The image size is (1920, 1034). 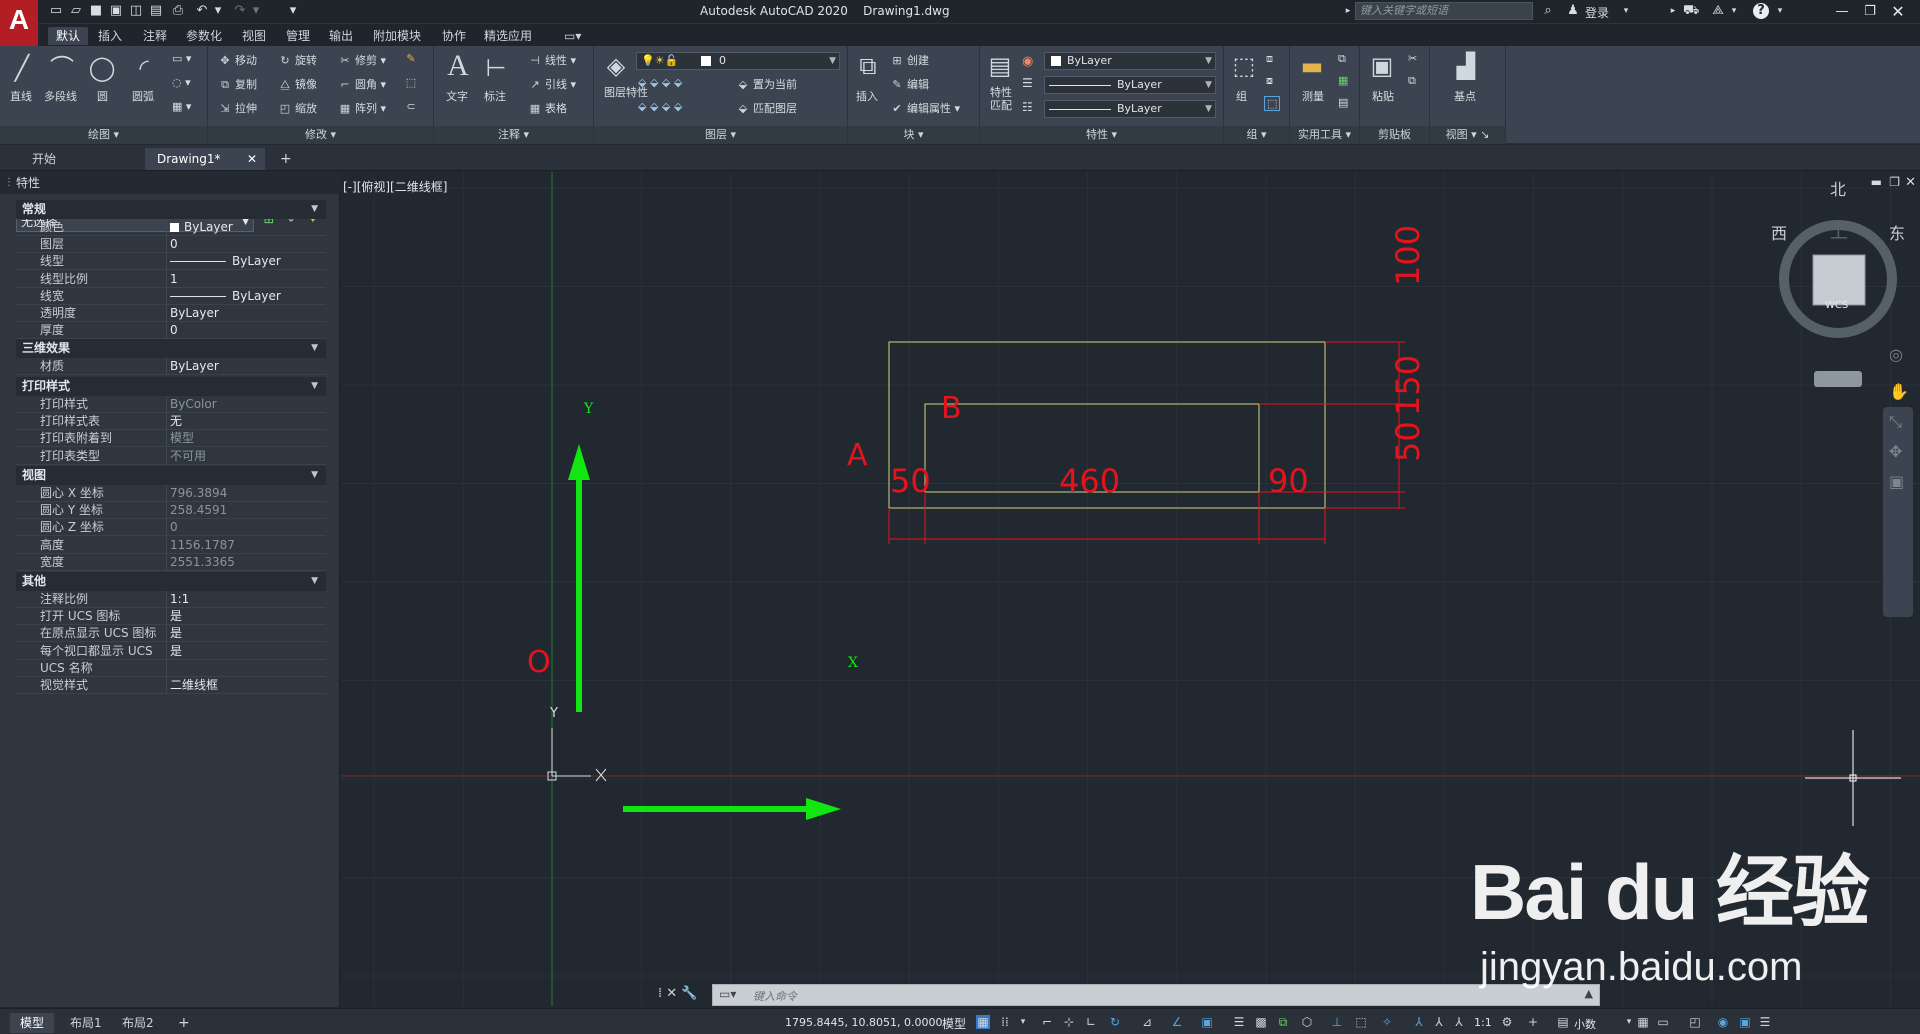 What do you see at coordinates (171, 439) in the screenshot?
I see `property-row: 打印表附着到 模型` at bounding box center [171, 439].